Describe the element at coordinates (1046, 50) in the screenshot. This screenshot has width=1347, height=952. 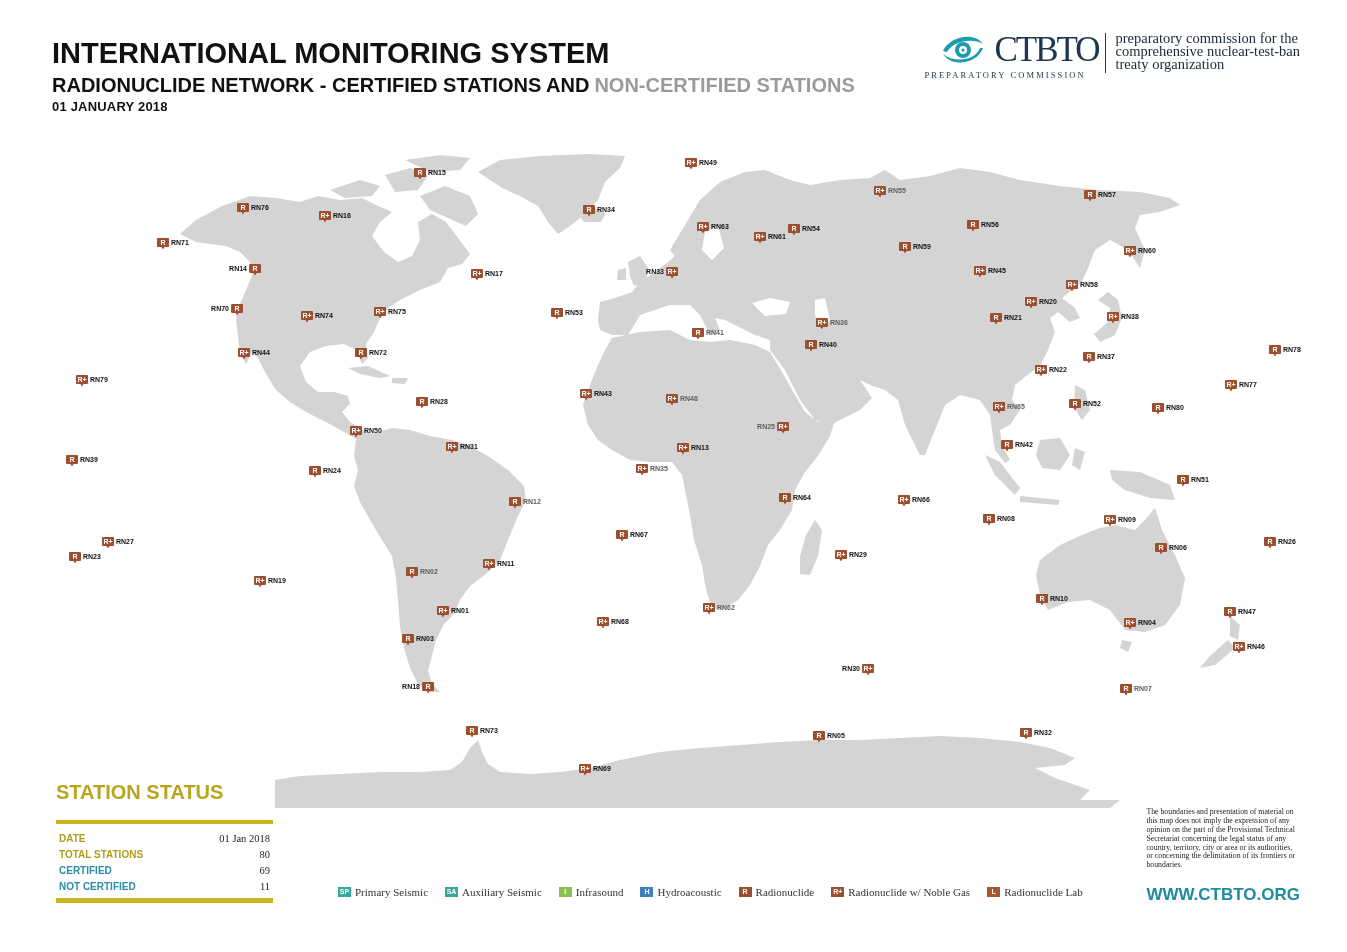
I see `logo-wordmark: CTBTO` at that location.